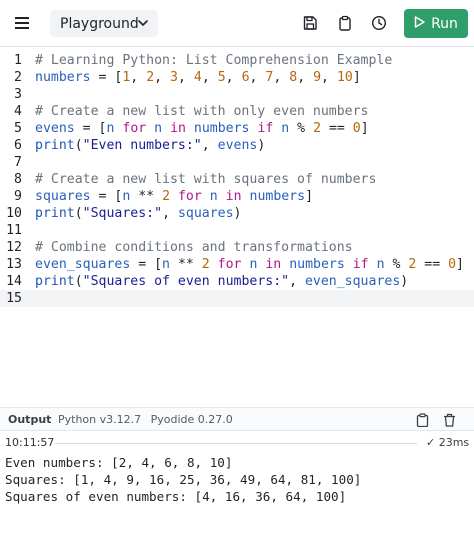  Describe the element at coordinates (122, 213) in the screenshot. I see `code-token: "Squares:"` at that location.